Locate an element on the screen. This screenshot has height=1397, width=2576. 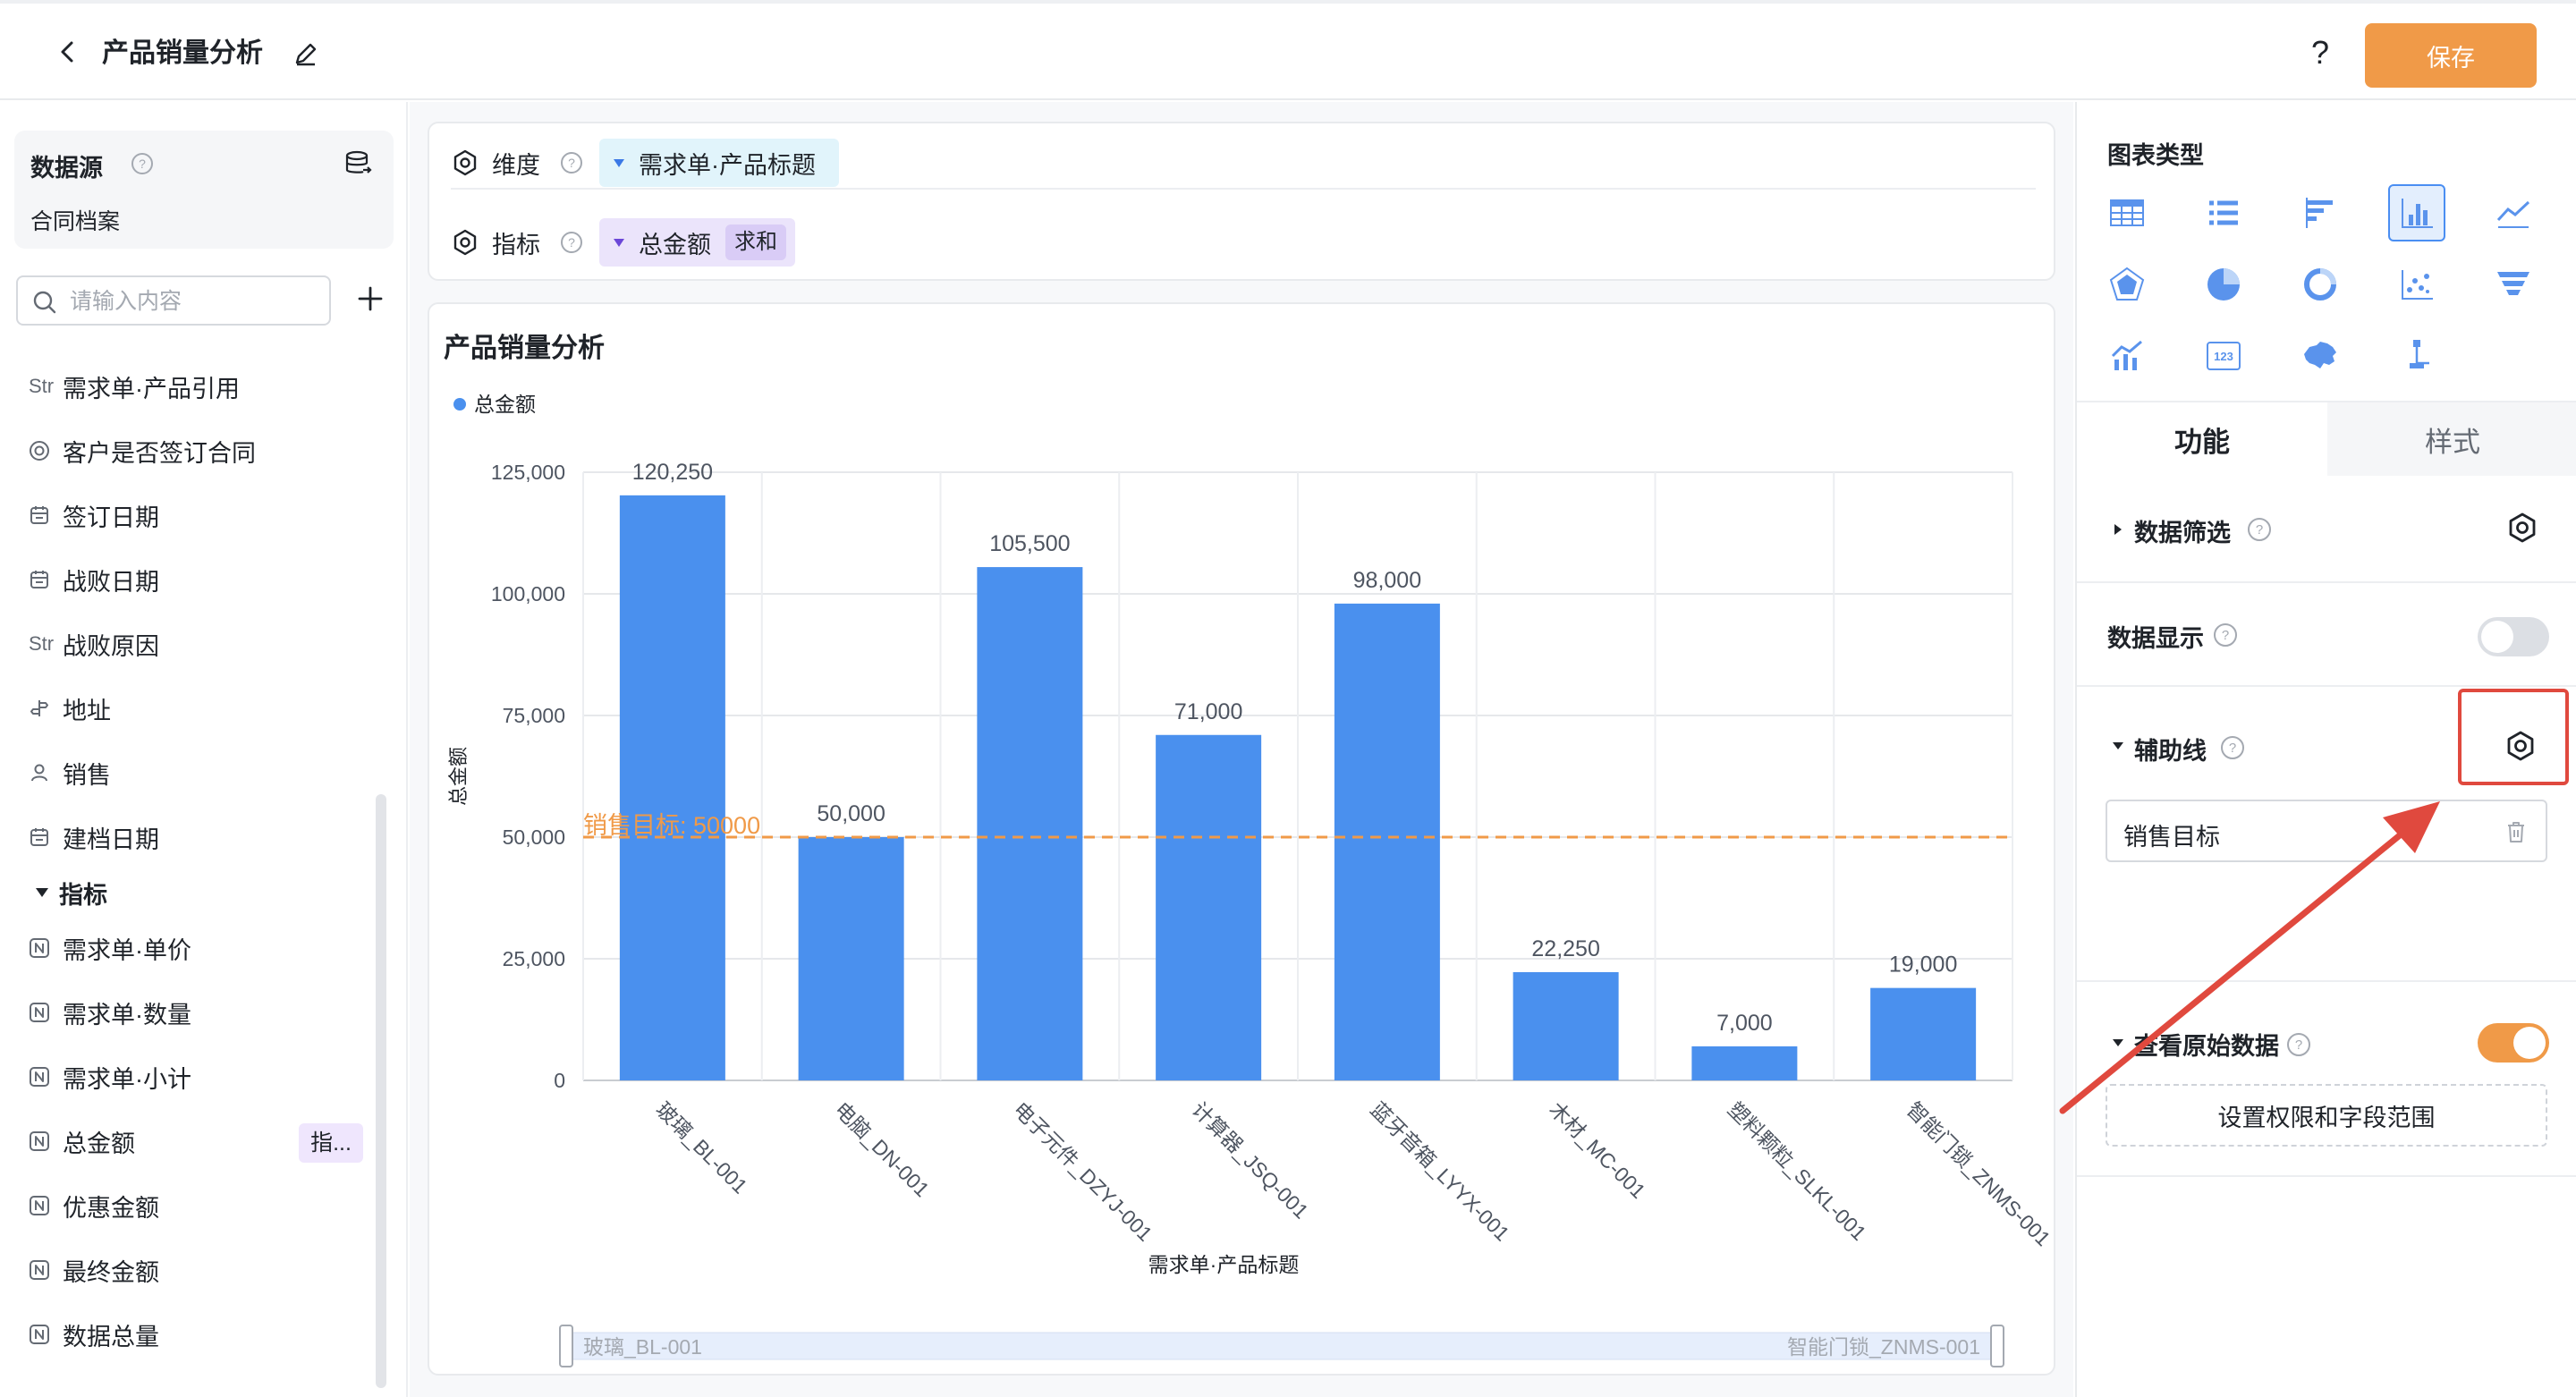
field-item: 建档日期 is located at coordinates (188, 837).